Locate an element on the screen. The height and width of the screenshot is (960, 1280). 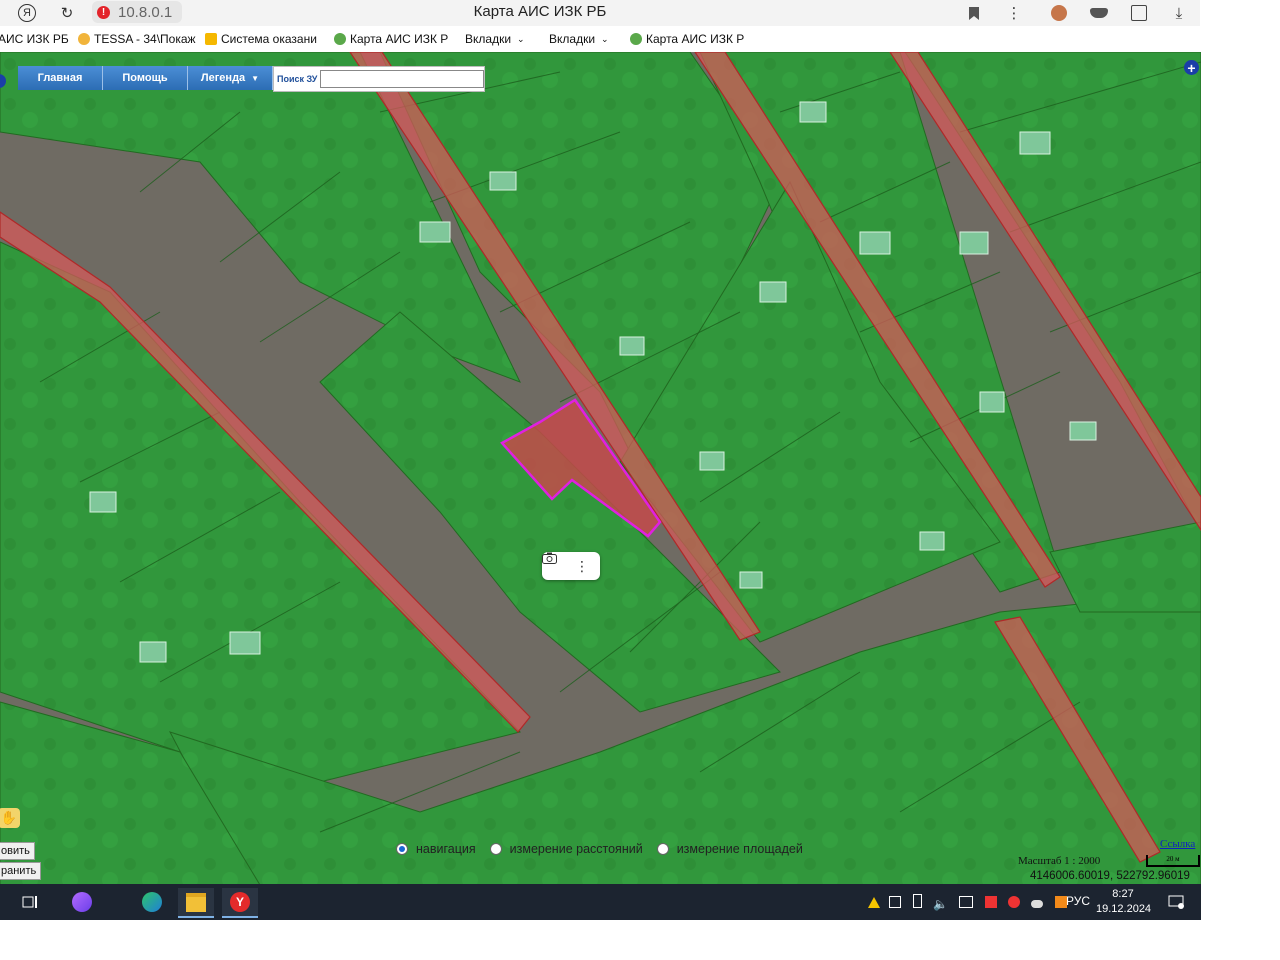
bookmark-tessa: TESSA - 34\Покаж is located at coordinates (137, 39).